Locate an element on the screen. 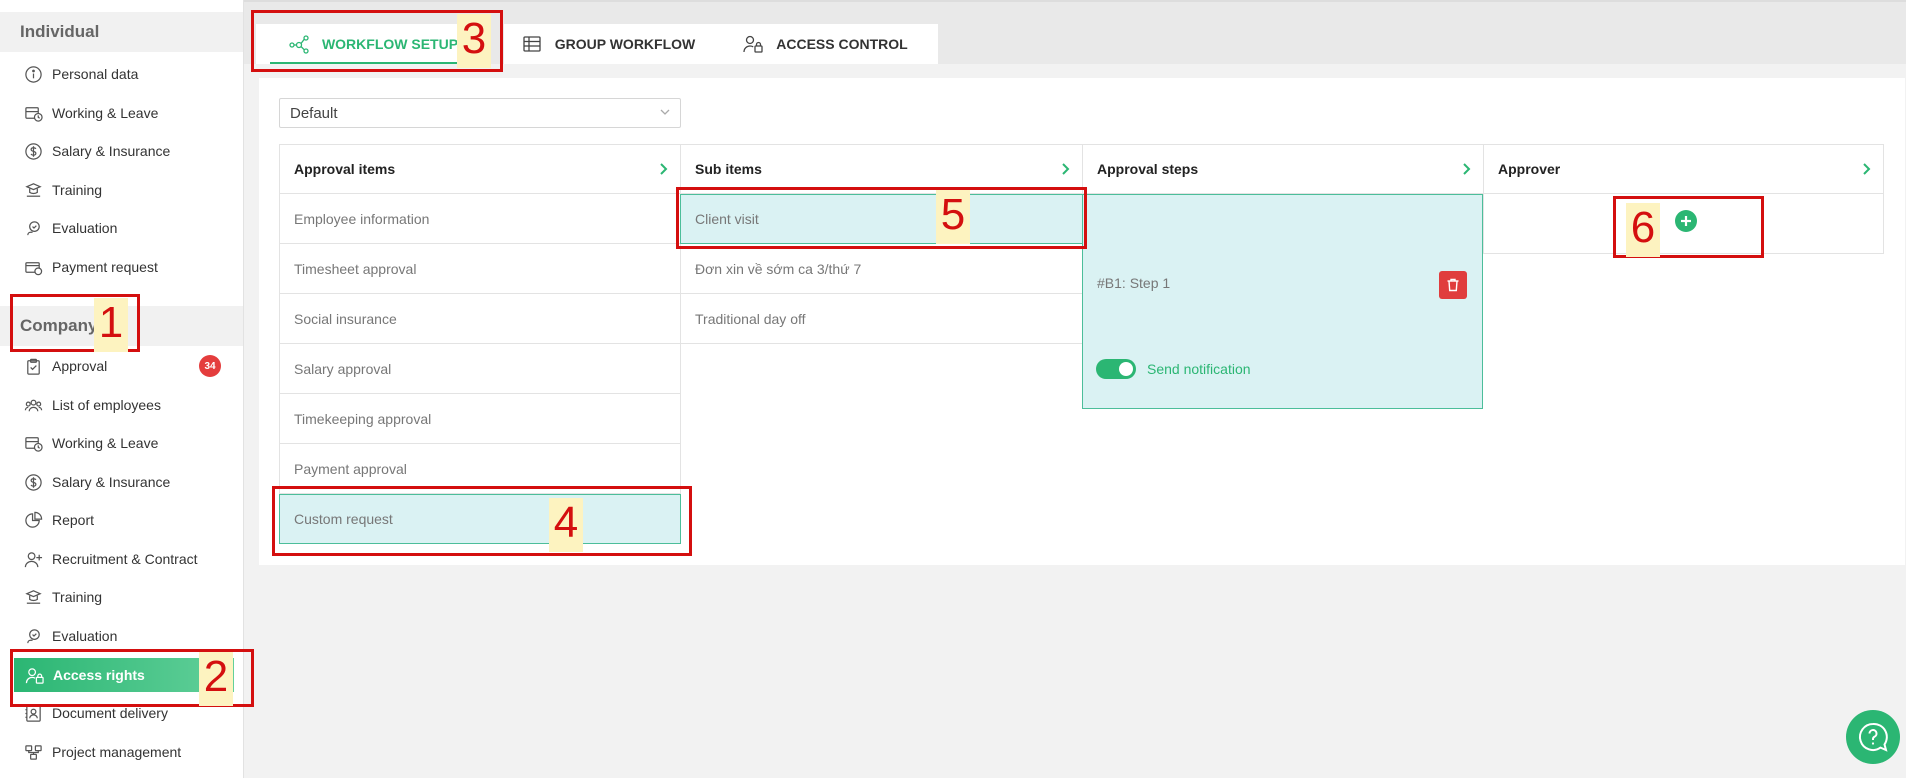 The height and width of the screenshot is (778, 1906). sidebar-item-label: List of employees is located at coordinates (106, 405).